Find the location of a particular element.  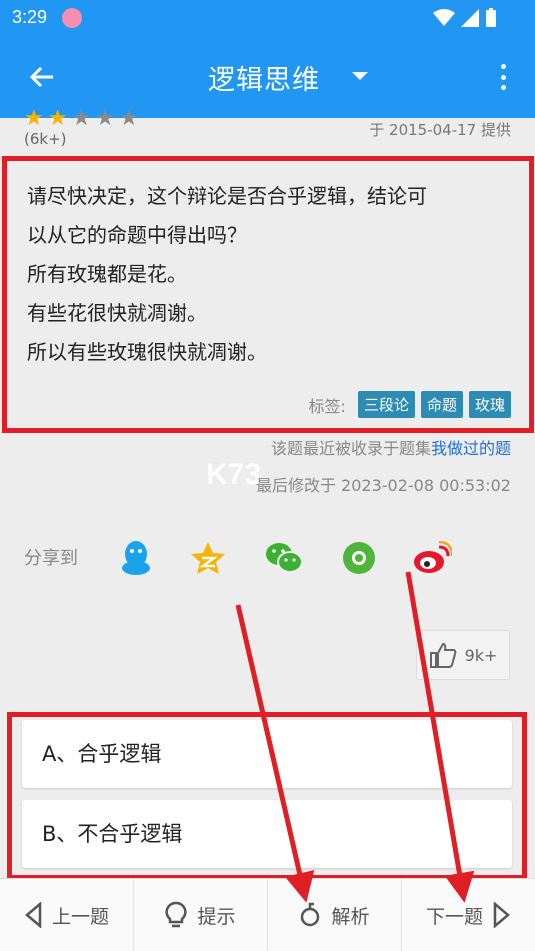

hint-button: 提示 is located at coordinates (201, 915).